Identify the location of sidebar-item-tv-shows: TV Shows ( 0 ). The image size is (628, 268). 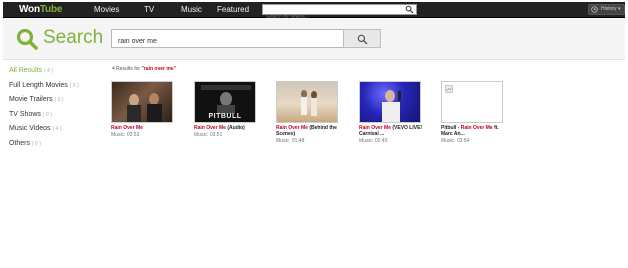
(30, 114).